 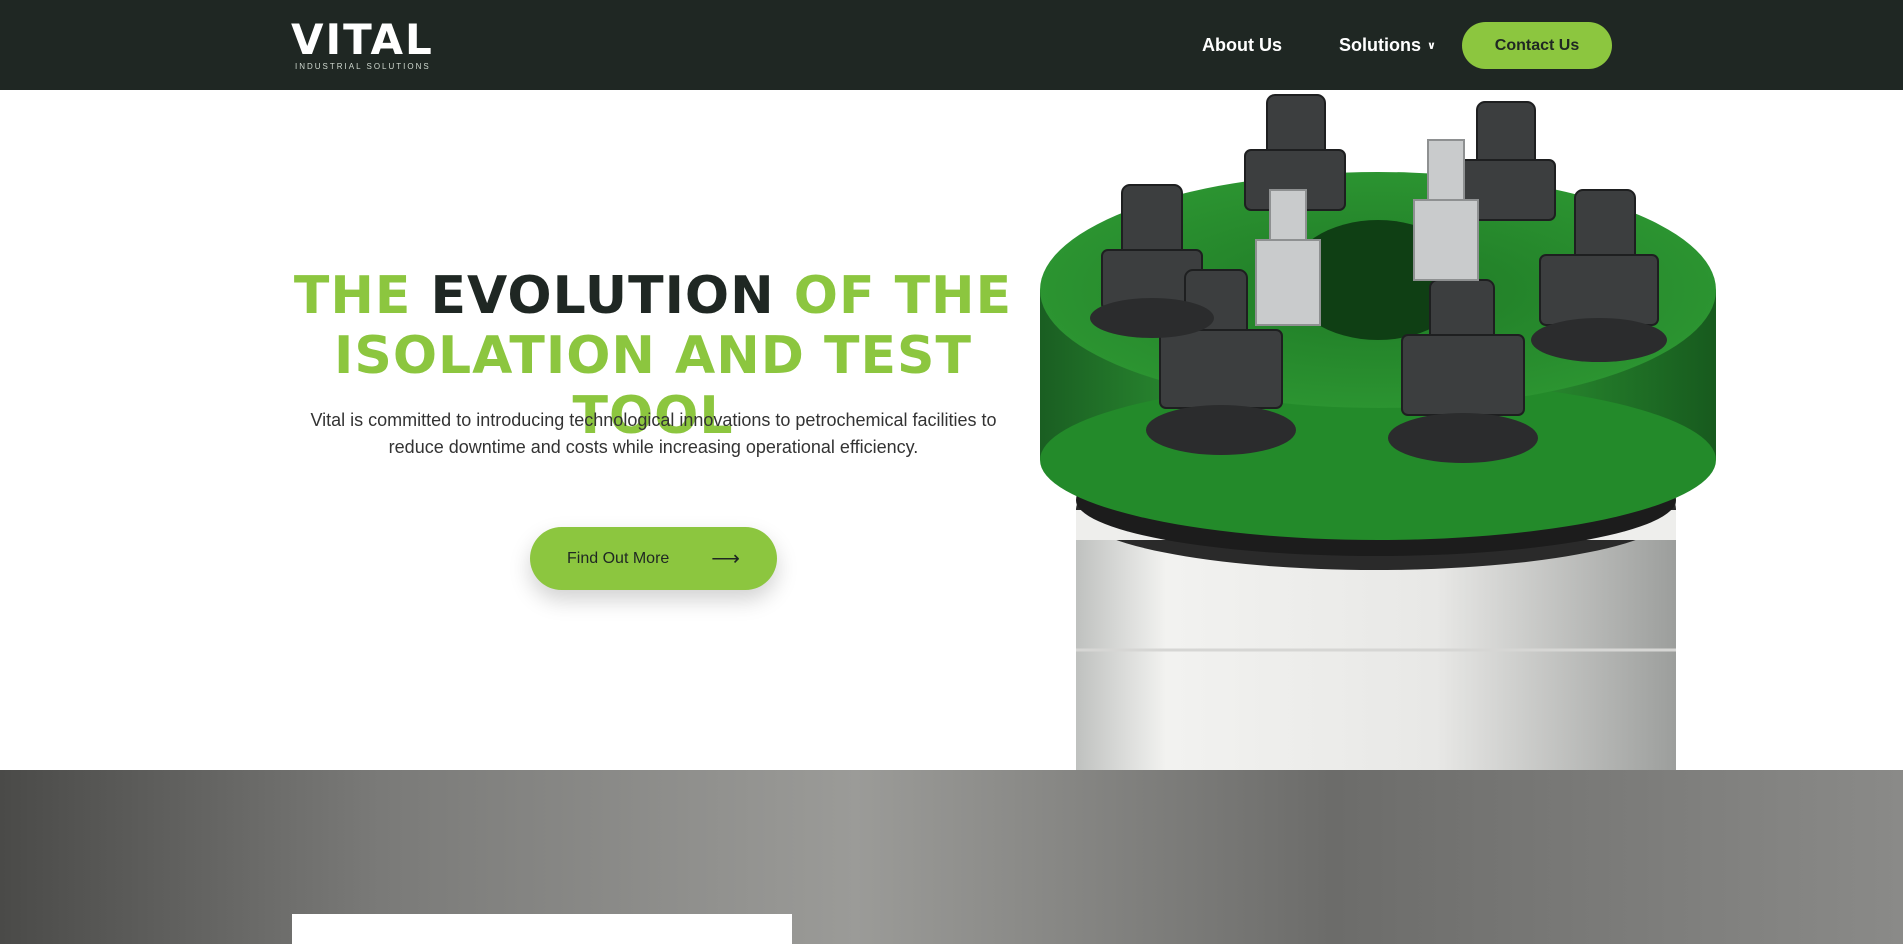 What do you see at coordinates (542, 929) in the screenshot?
I see `content-card` at bounding box center [542, 929].